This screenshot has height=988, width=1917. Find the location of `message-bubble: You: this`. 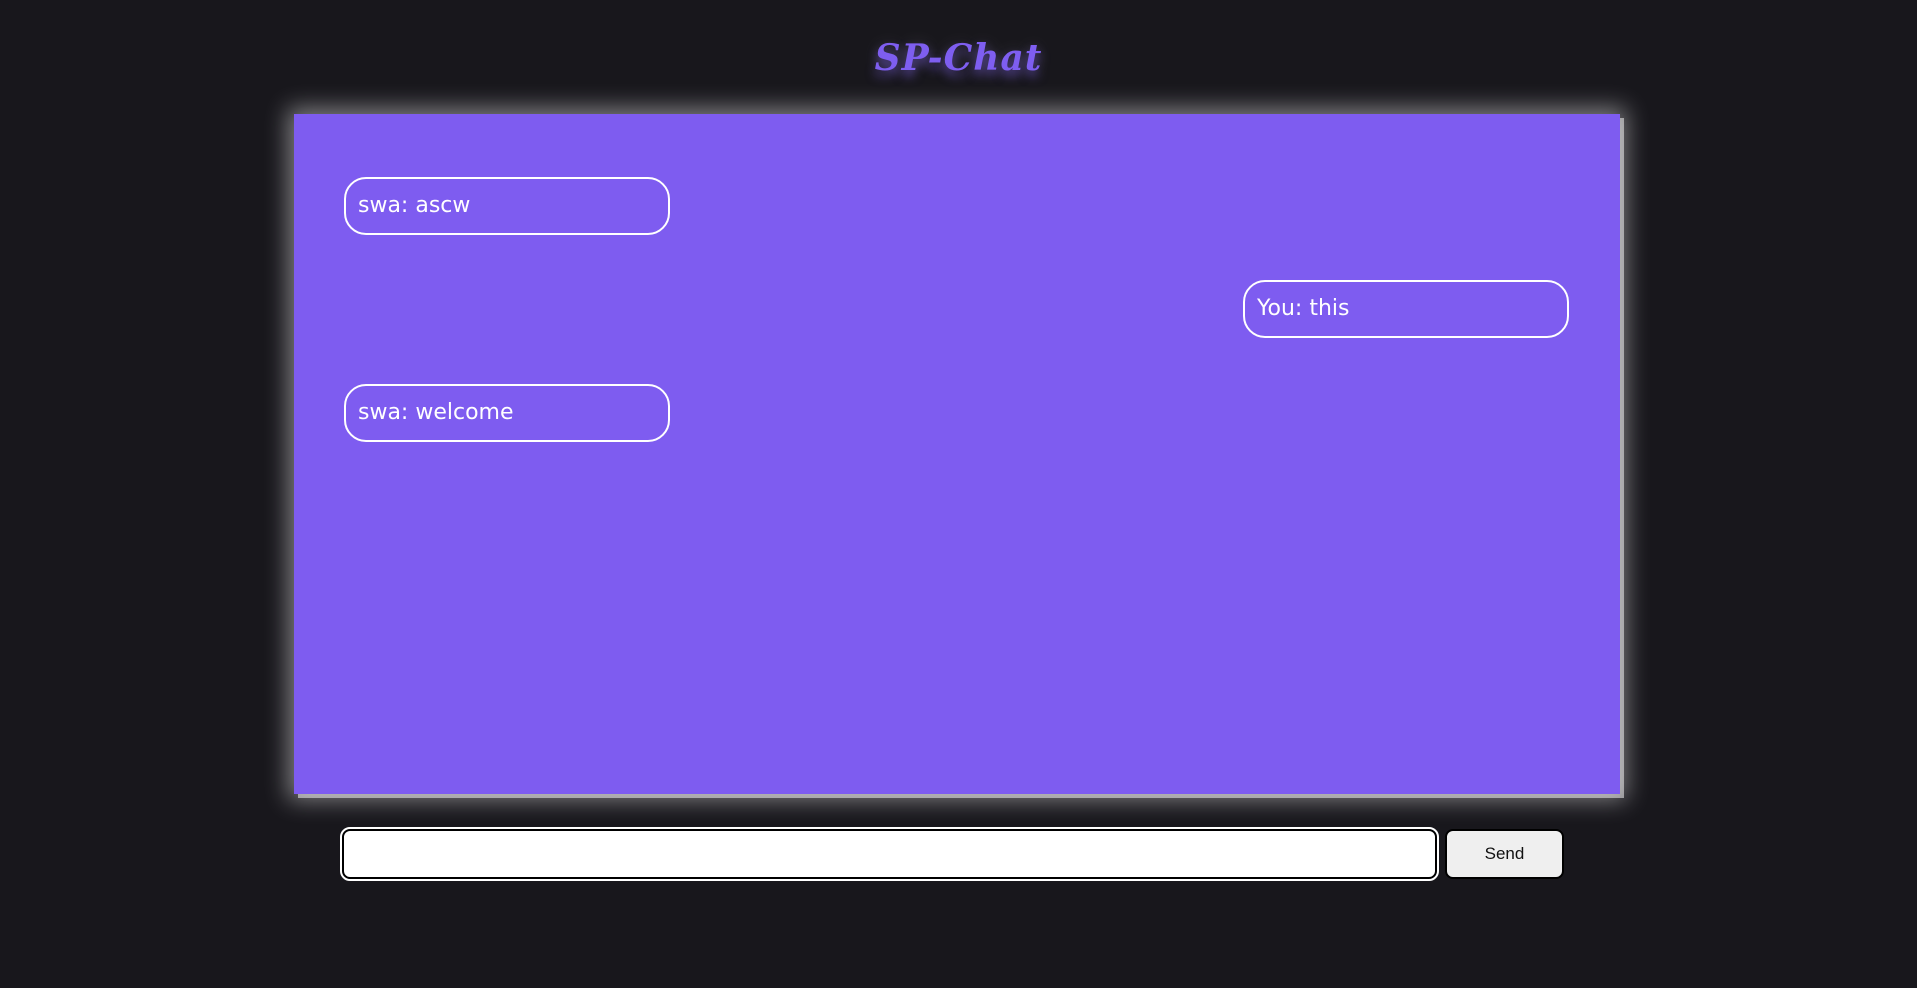

message-bubble: You: this is located at coordinates (1406, 309).